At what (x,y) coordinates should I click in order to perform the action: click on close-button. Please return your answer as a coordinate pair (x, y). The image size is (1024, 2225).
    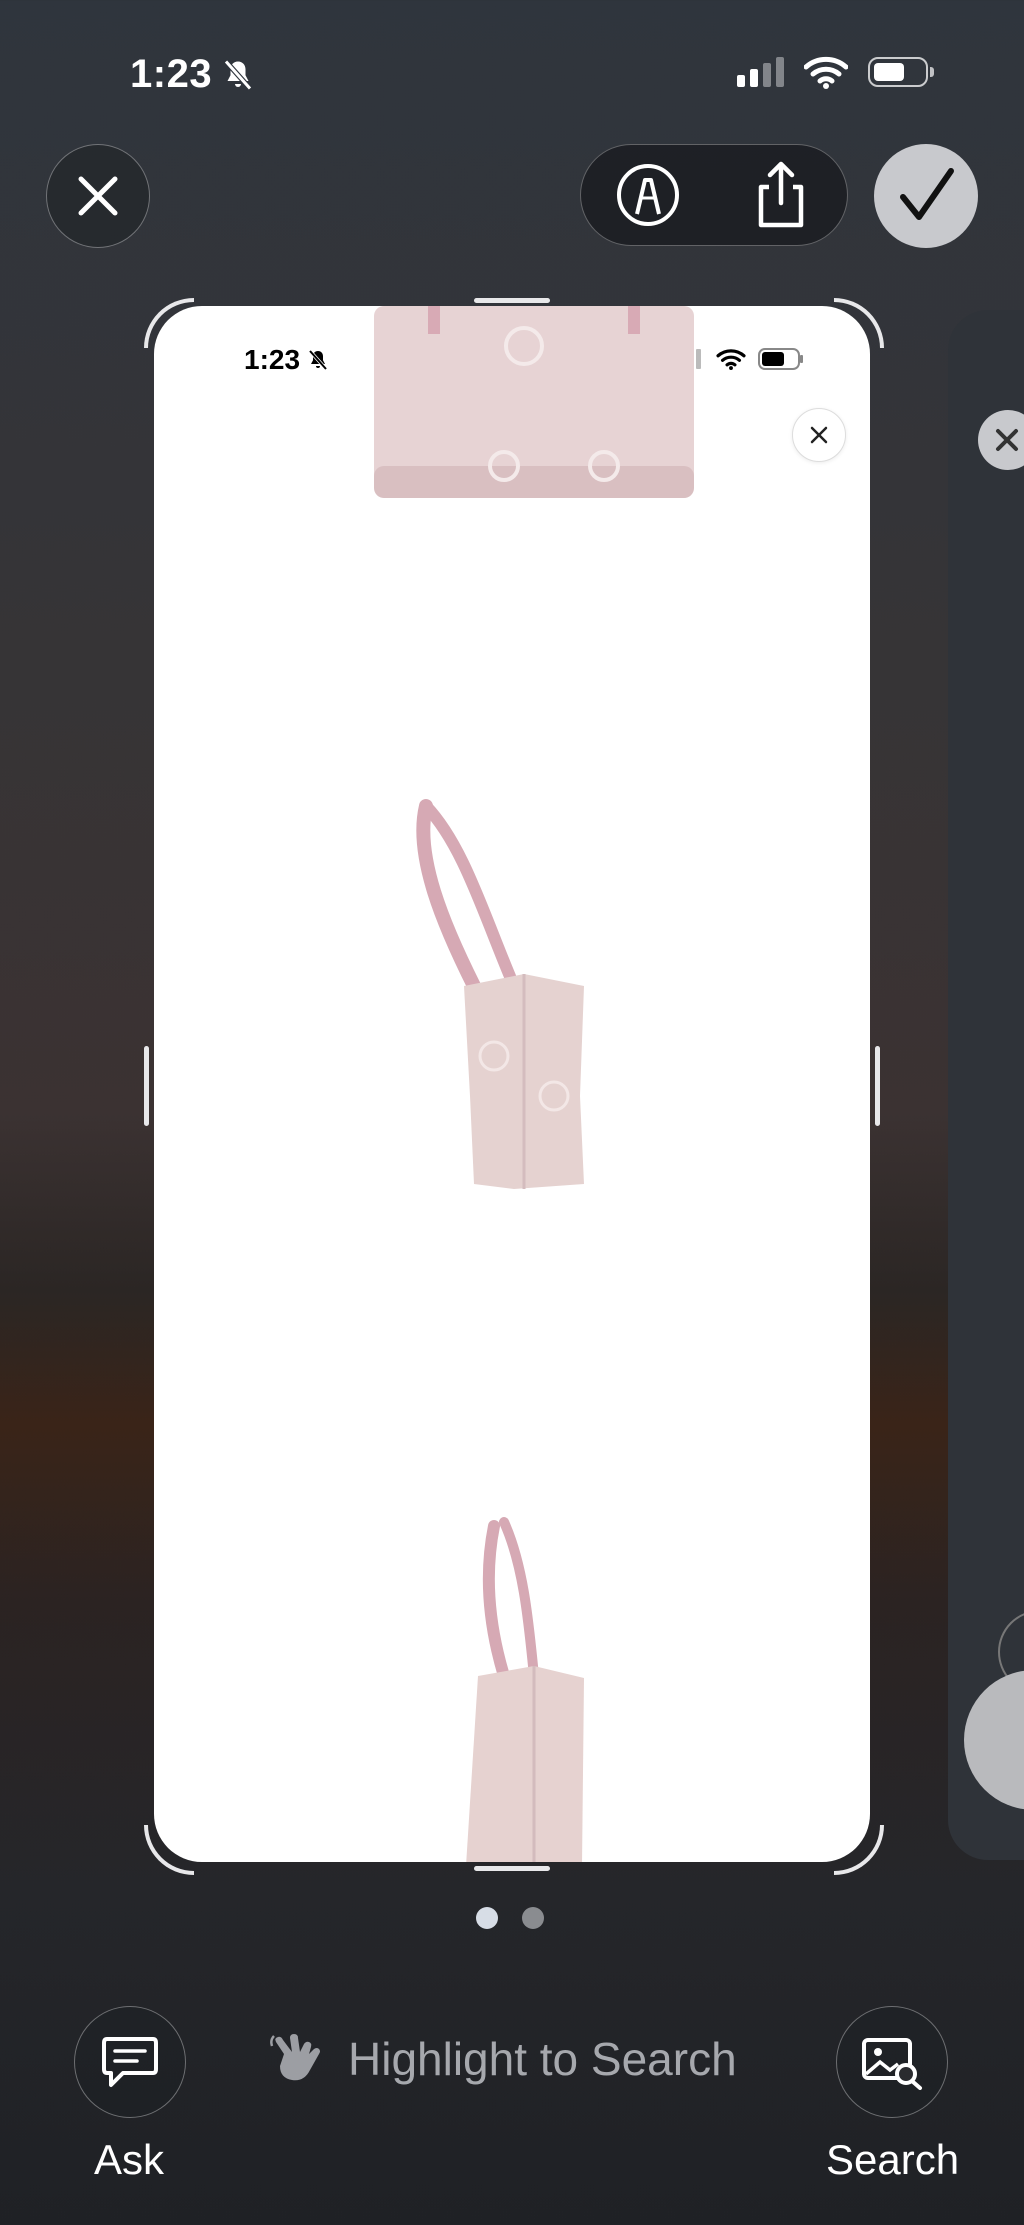
    Looking at the image, I should click on (98, 196).